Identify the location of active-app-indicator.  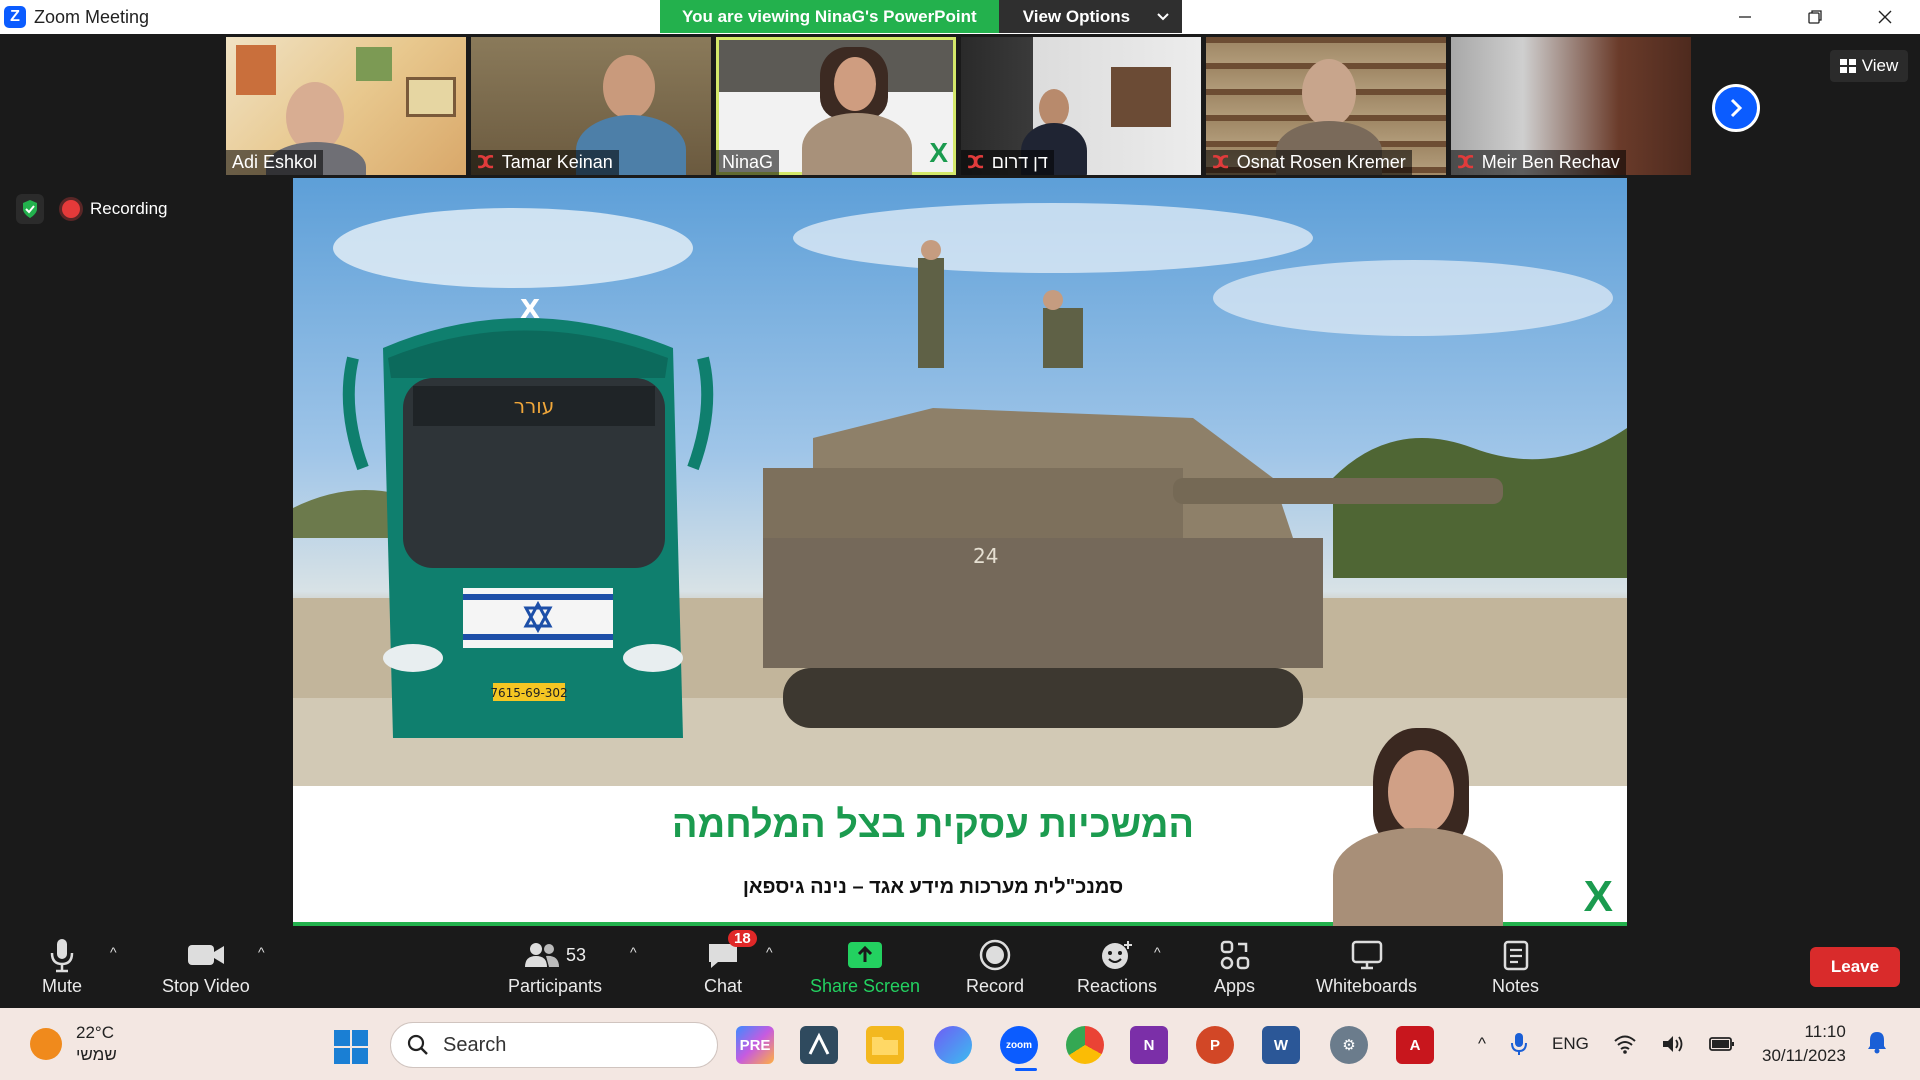
(1026, 1069).